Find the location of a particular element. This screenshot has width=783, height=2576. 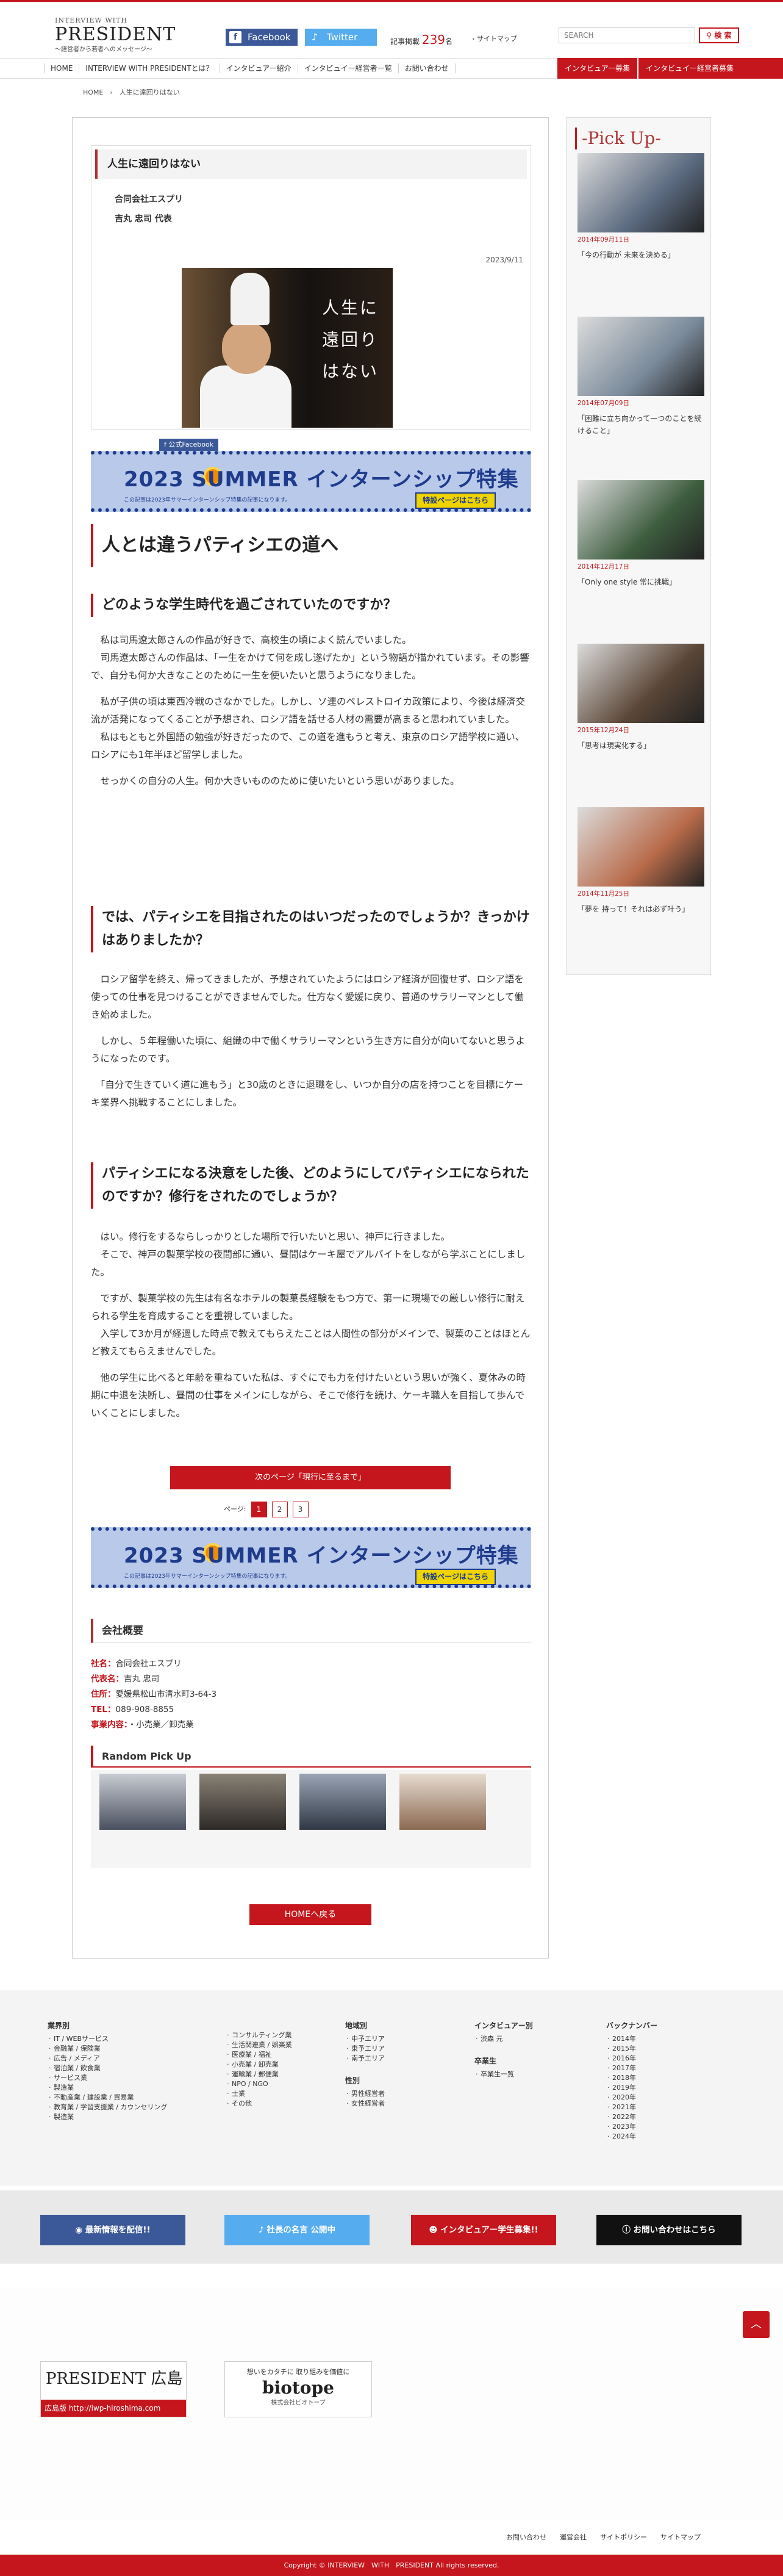

pickup-title: 「夢を 持って！それは必ず叶う」 is located at coordinates (640, 909).